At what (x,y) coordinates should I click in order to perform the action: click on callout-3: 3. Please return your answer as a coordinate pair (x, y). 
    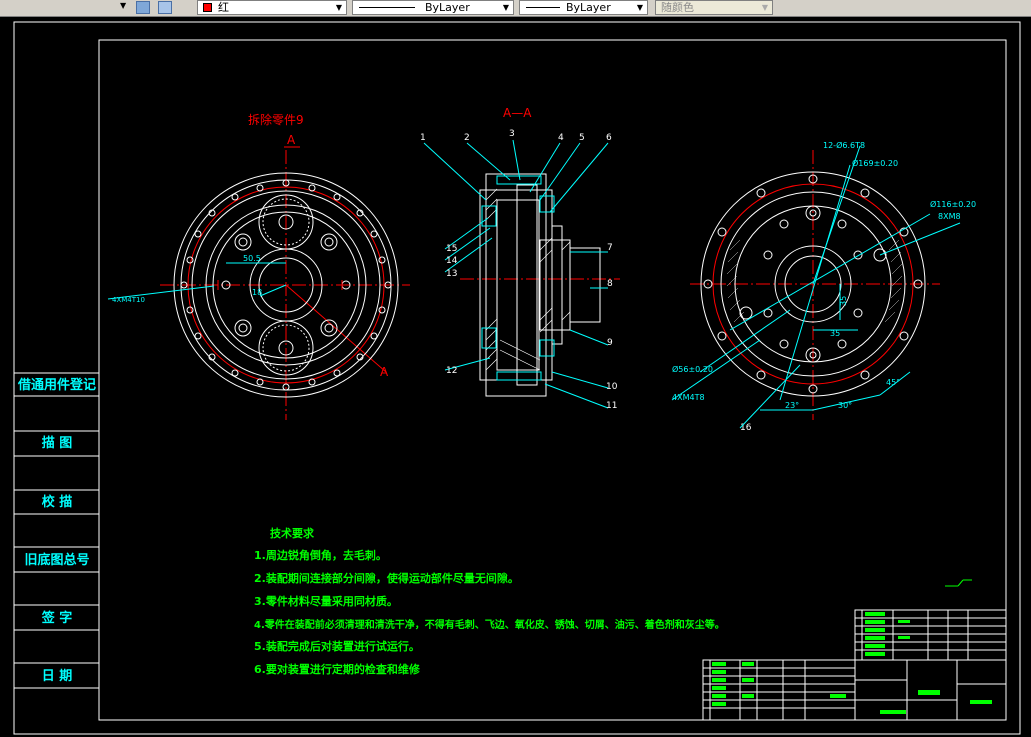
    Looking at the image, I should click on (512, 134).